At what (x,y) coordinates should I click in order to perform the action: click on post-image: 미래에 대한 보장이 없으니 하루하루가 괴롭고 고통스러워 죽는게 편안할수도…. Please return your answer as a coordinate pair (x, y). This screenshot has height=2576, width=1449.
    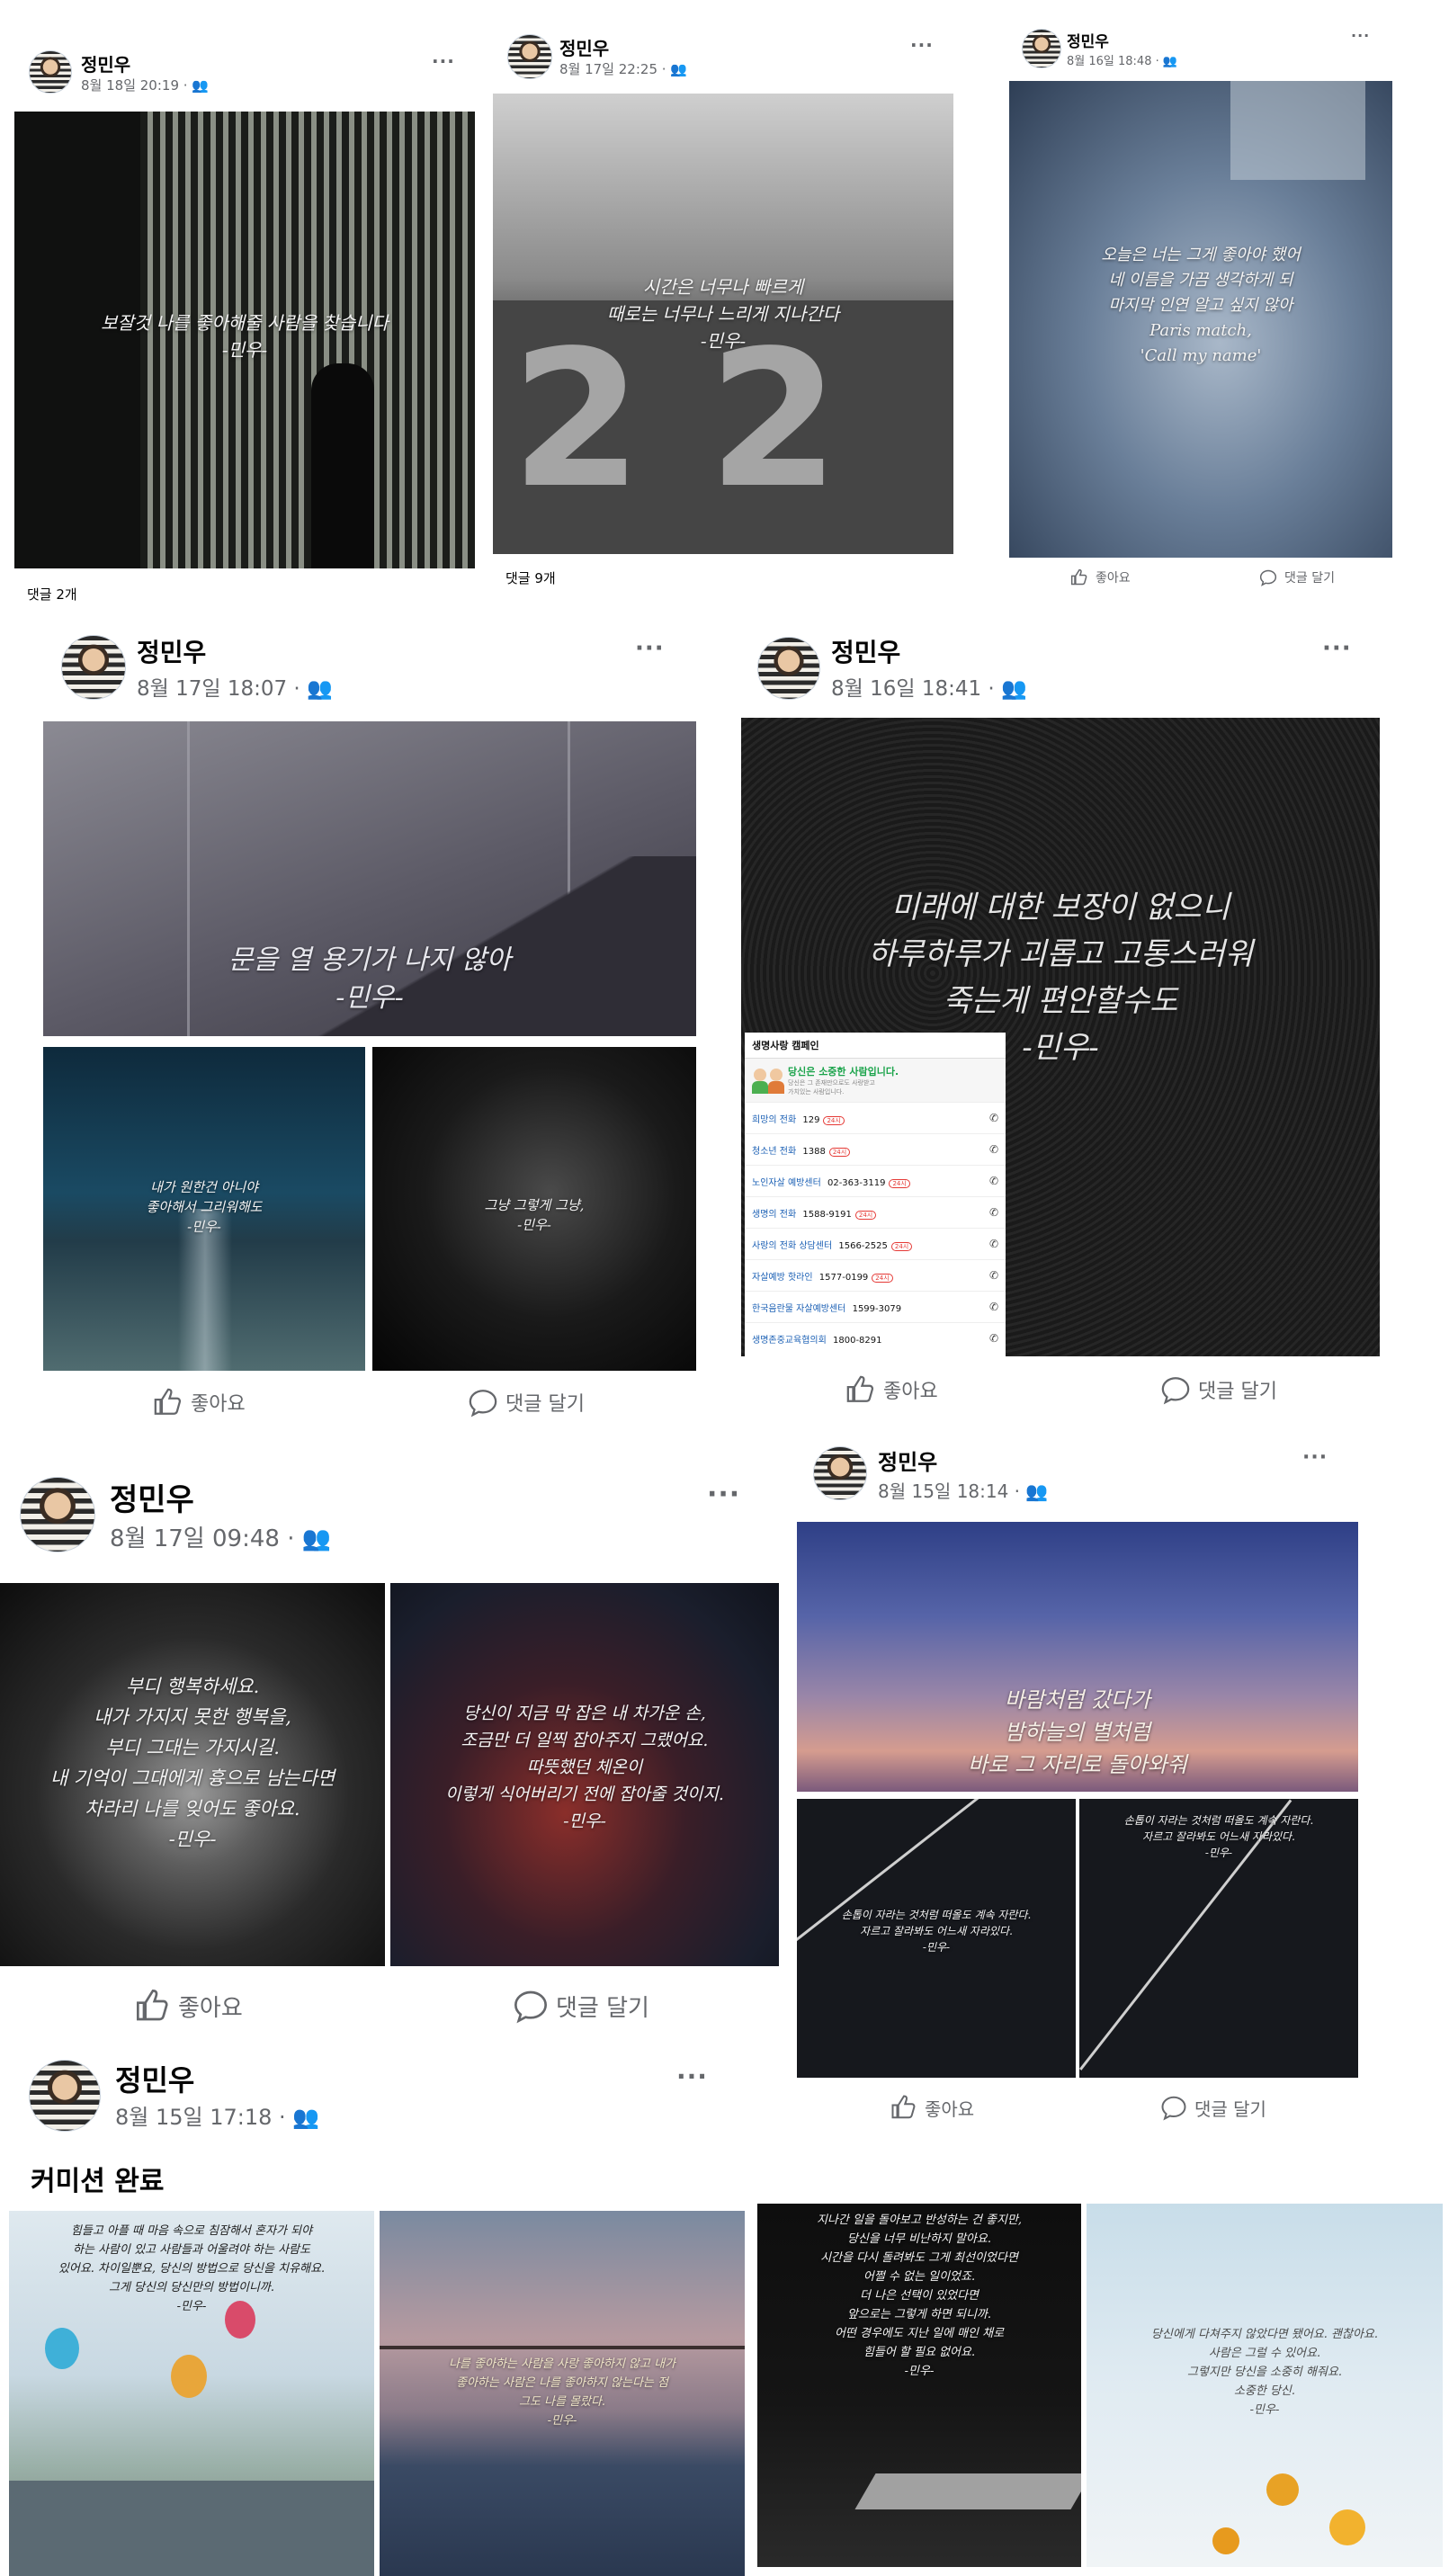
    Looking at the image, I should click on (1060, 1037).